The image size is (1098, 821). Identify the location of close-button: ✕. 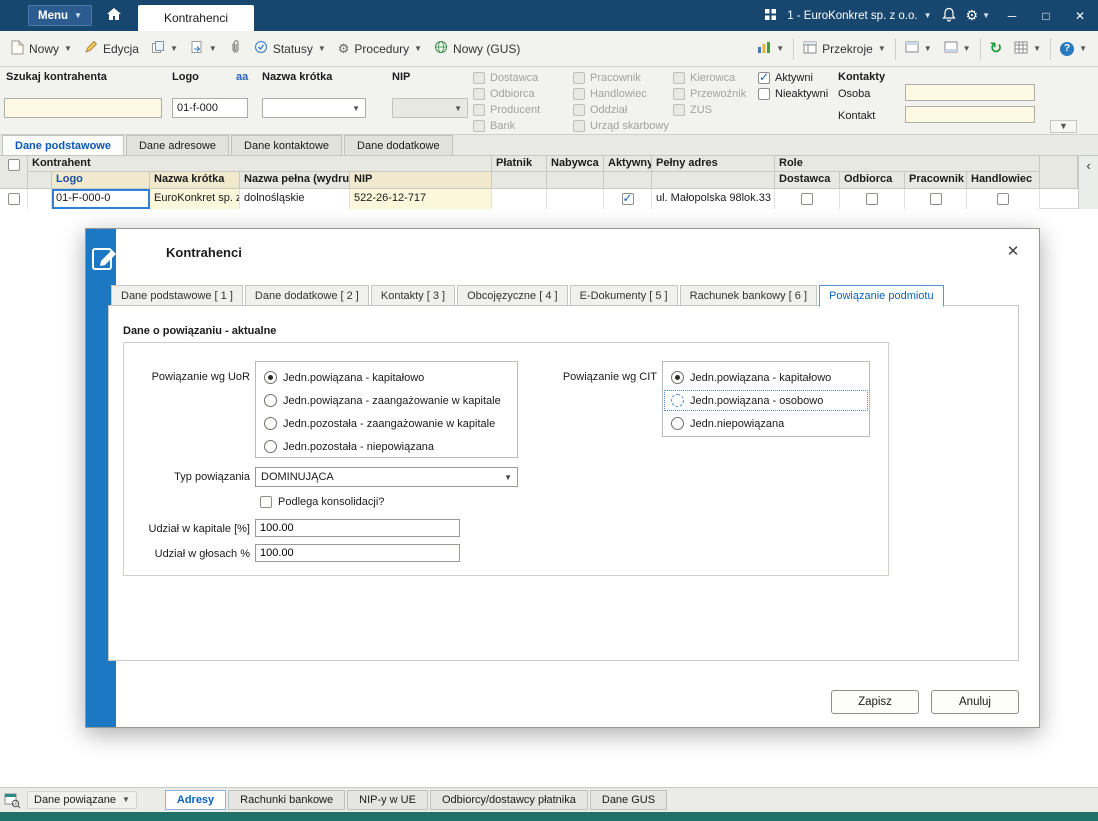
(1080, 16).